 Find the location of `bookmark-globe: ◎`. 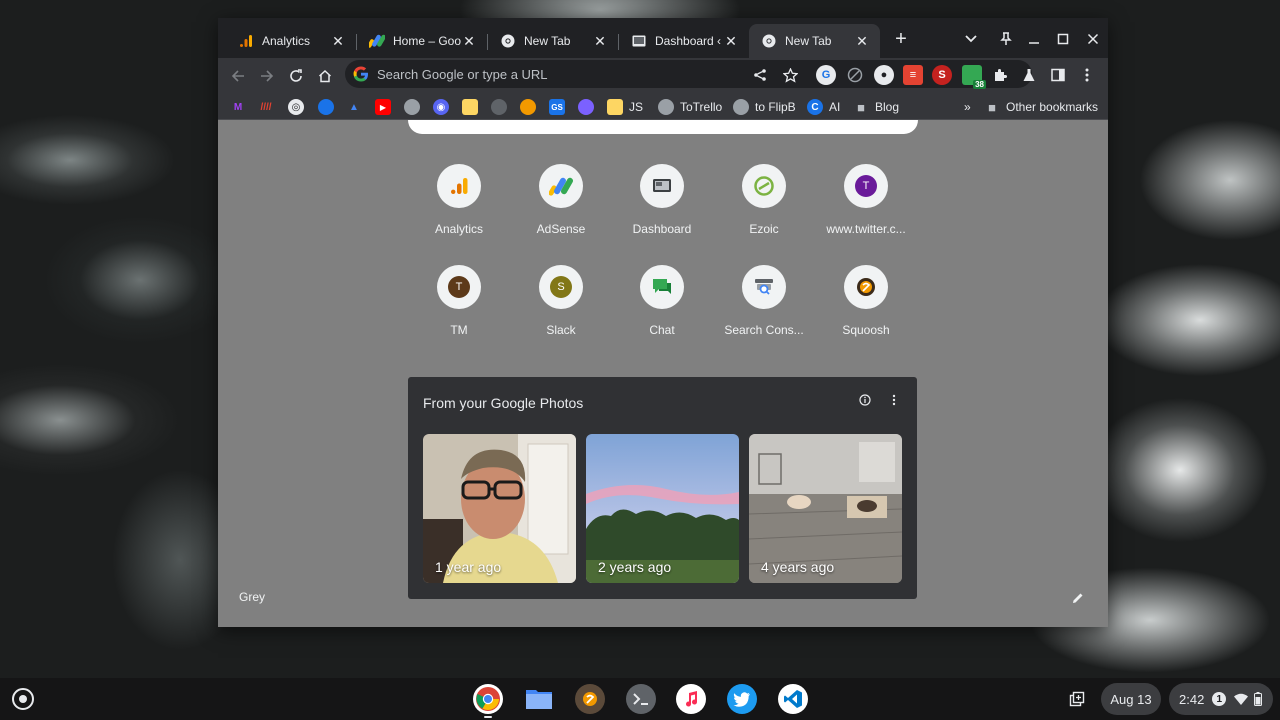

bookmark-globe: ◎ is located at coordinates (296, 107).